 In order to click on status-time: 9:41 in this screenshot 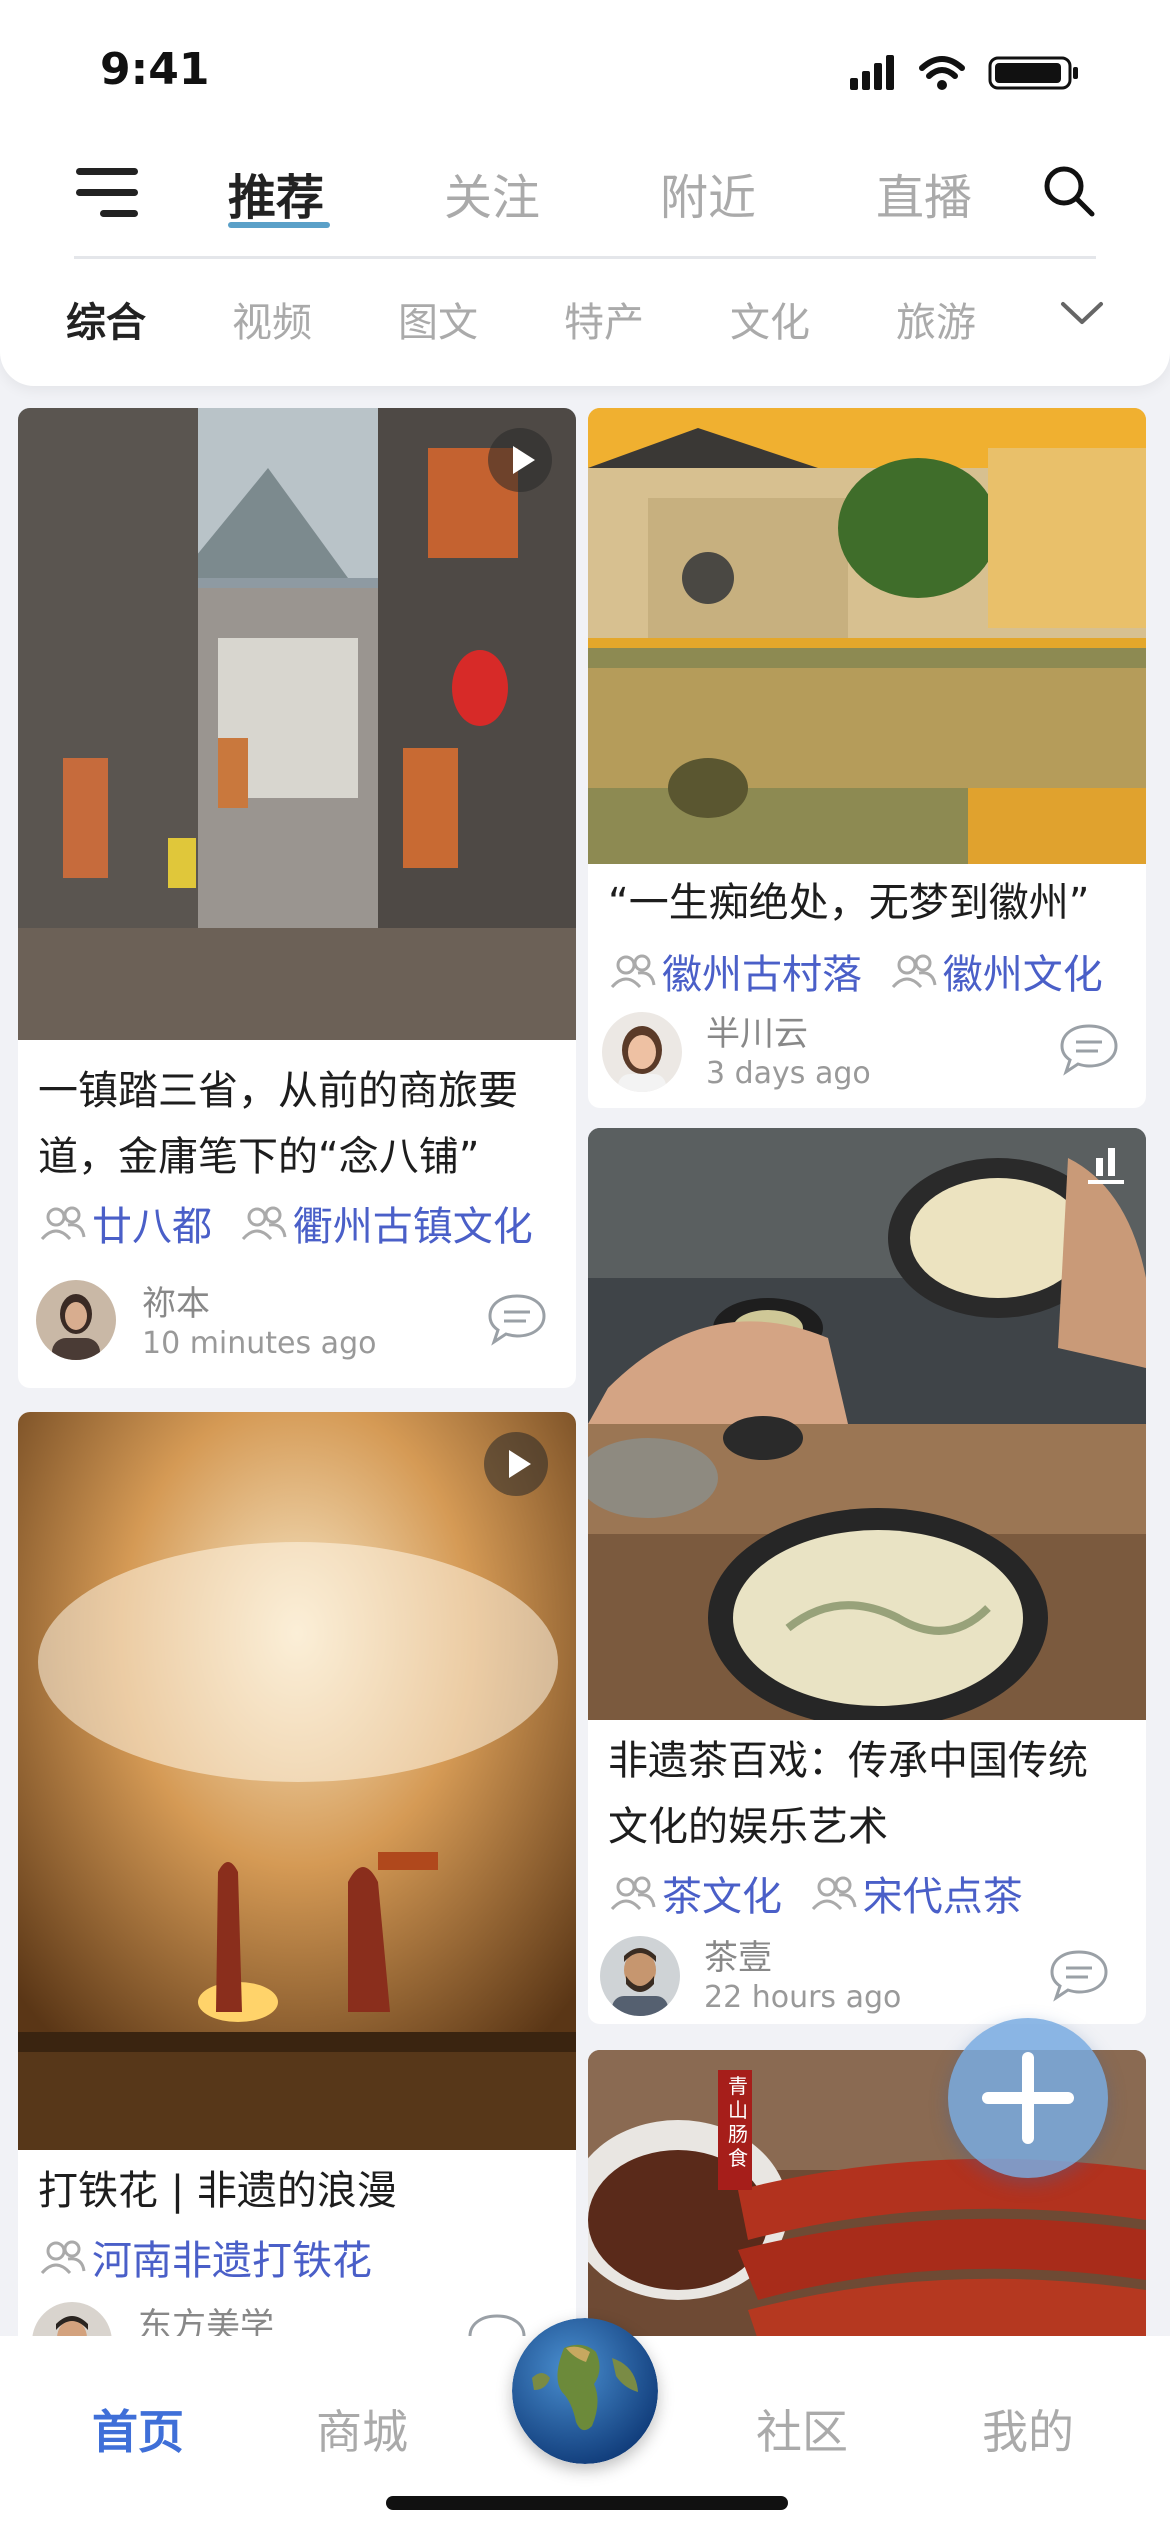, I will do `click(155, 69)`.